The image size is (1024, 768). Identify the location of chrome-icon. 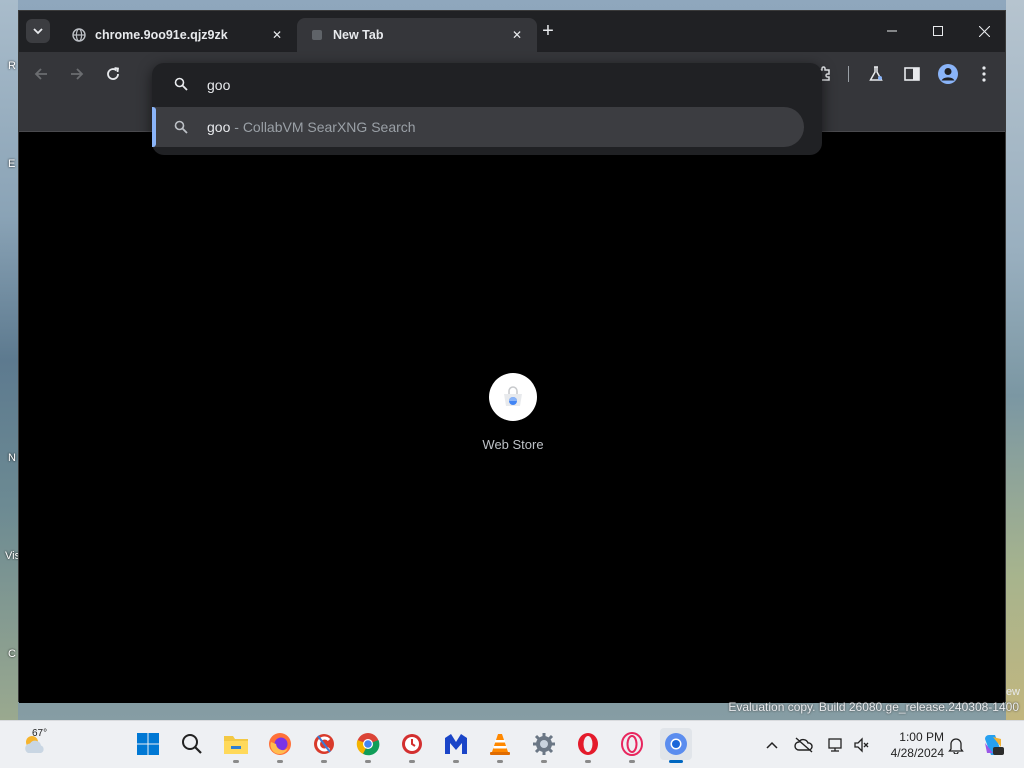
(368, 744).